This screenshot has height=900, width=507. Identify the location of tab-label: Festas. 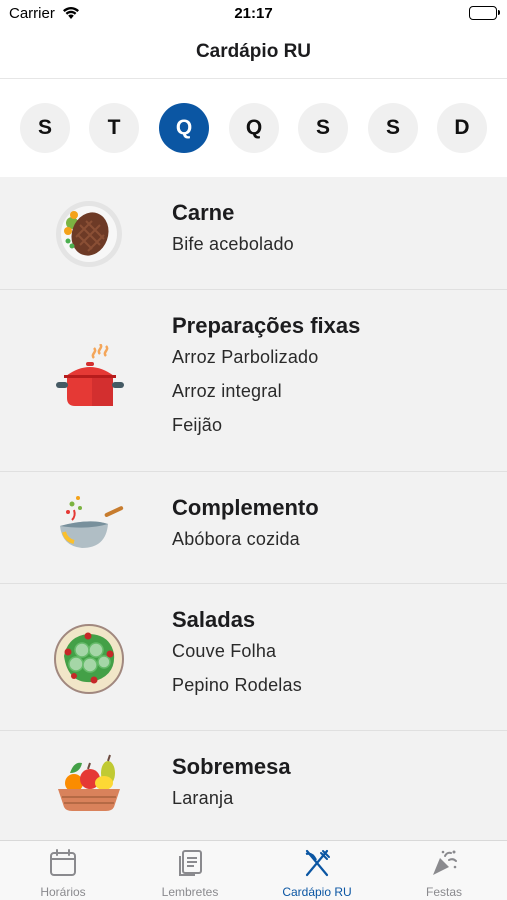
(443, 892).